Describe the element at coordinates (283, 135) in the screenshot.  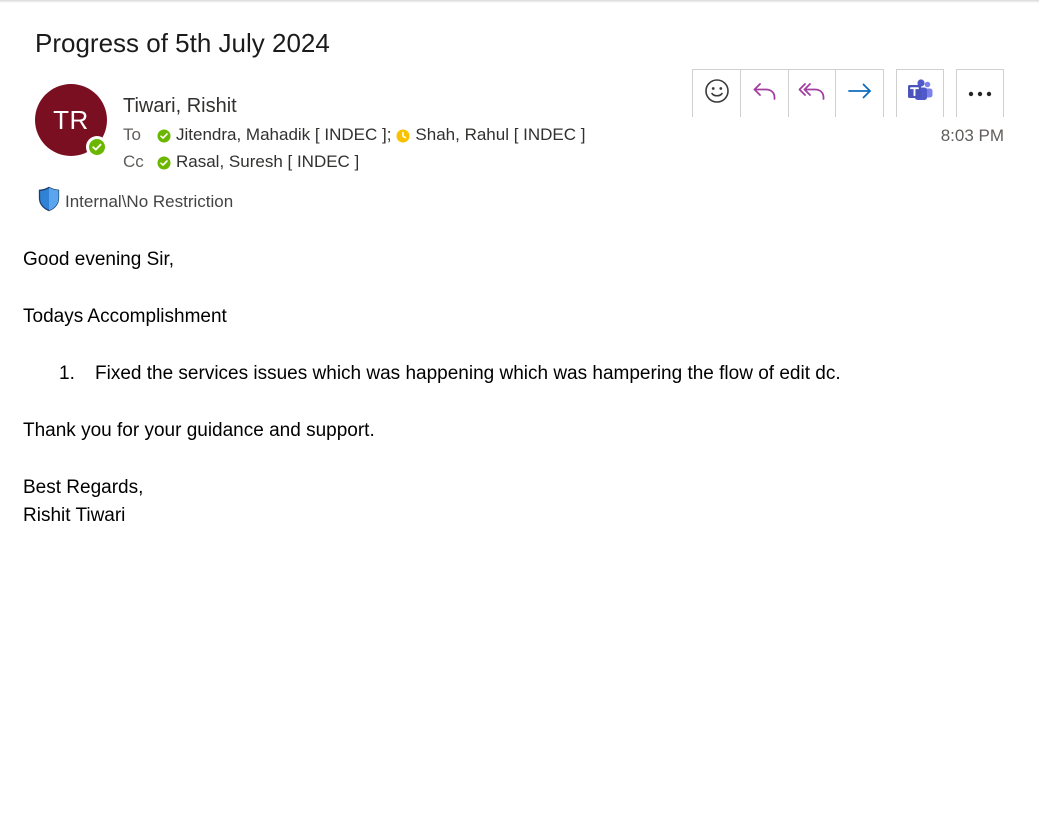
I see `recipient-name: Jitendra, Mahadik [ INDEC ];` at that location.